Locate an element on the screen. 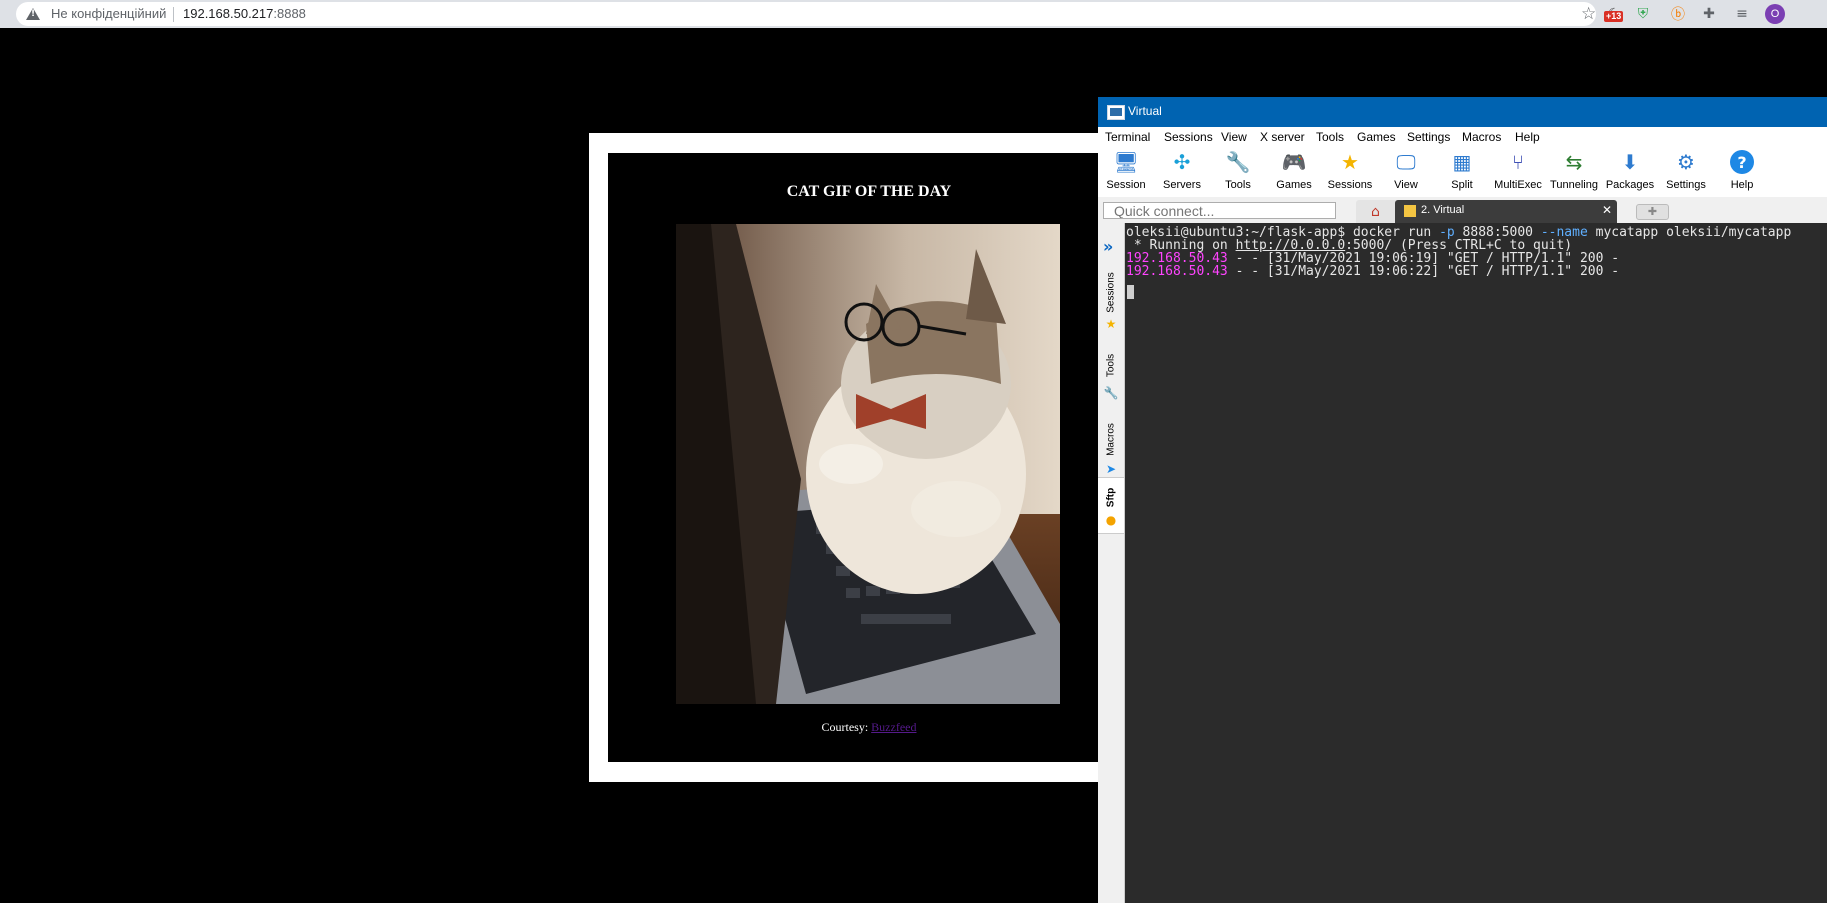 The height and width of the screenshot is (903, 1827). url-text: 192.168.50.217:8888 is located at coordinates (244, 13).